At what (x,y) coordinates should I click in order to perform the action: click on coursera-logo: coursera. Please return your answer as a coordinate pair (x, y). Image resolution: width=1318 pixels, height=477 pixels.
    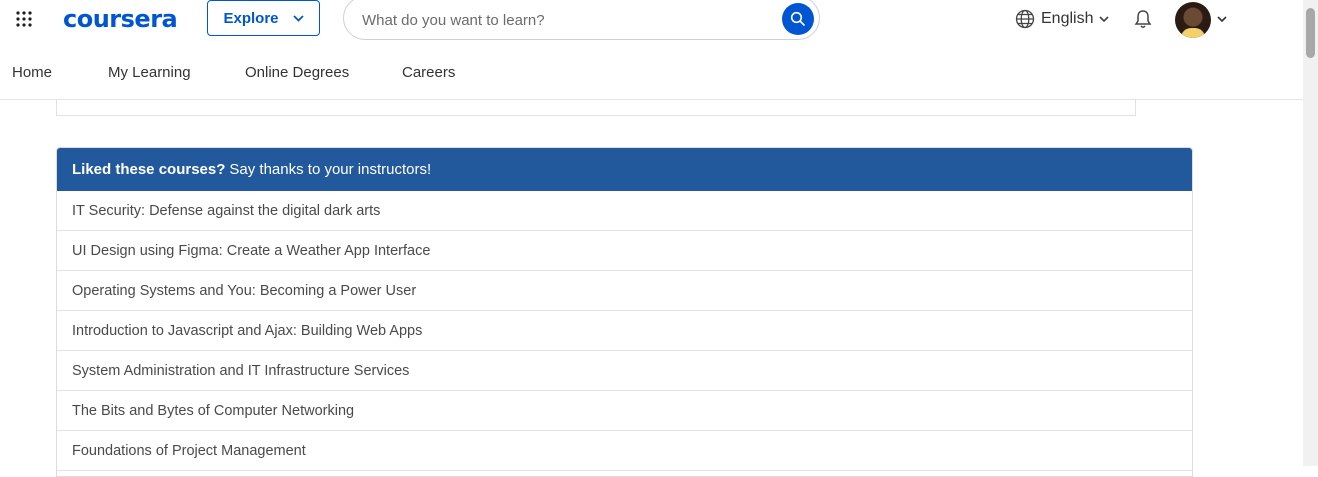
    Looking at the image, I should click on (120, 19).